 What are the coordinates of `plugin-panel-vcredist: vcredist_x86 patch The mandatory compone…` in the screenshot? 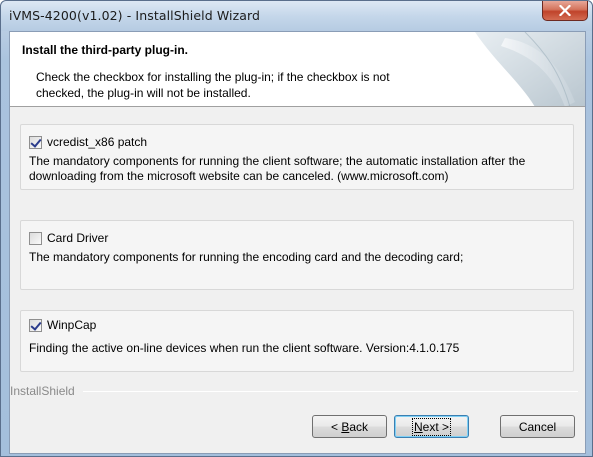 It's located at (297, 157).